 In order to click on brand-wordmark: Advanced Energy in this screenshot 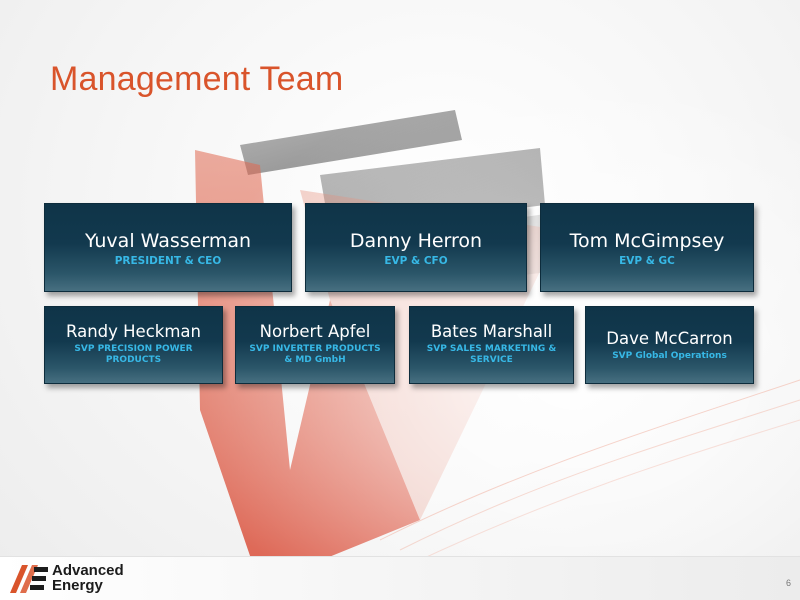, I will do `click(88, 578)`.